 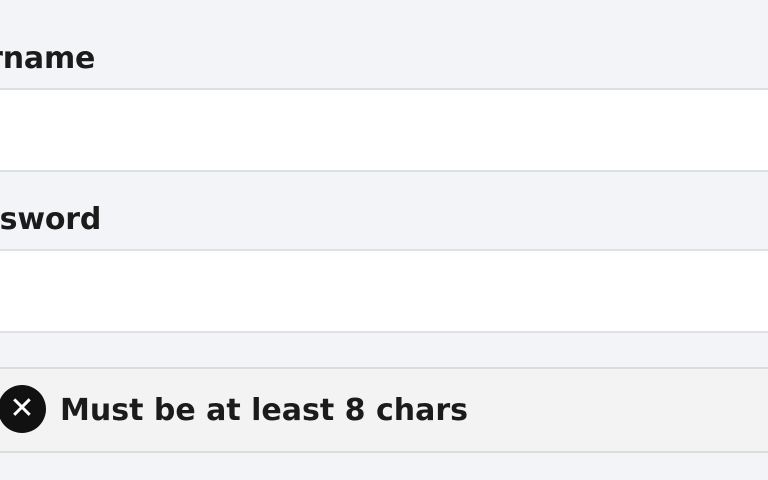 What do you see at coordinates (23, 409) in the screenshot?
I see `close-circle-icon: ✕` at bounding box center [23, 409].